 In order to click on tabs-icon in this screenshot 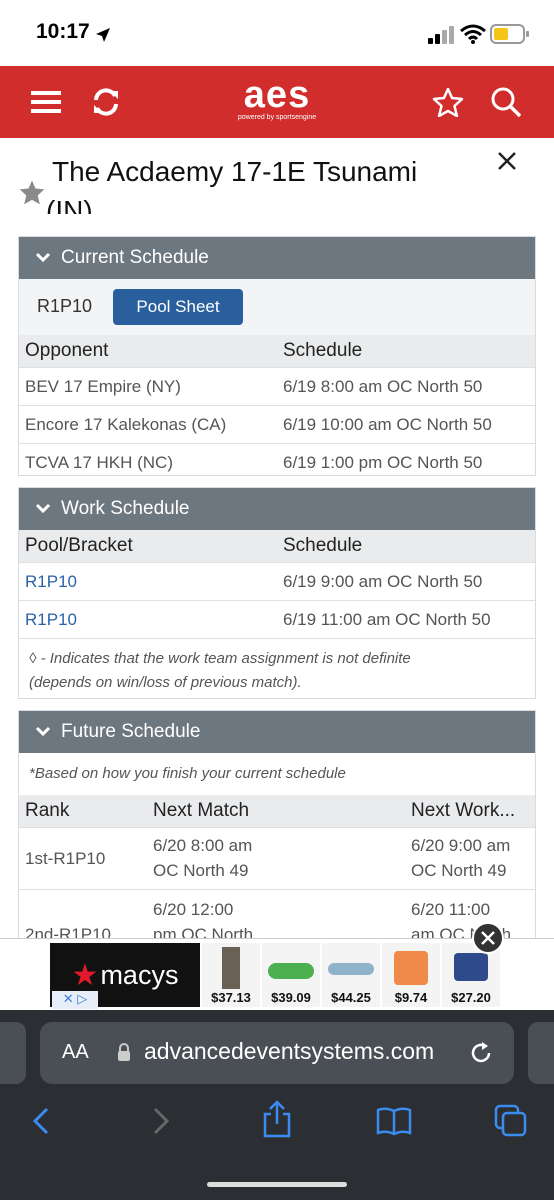, I will do `click(511, 1121)`.